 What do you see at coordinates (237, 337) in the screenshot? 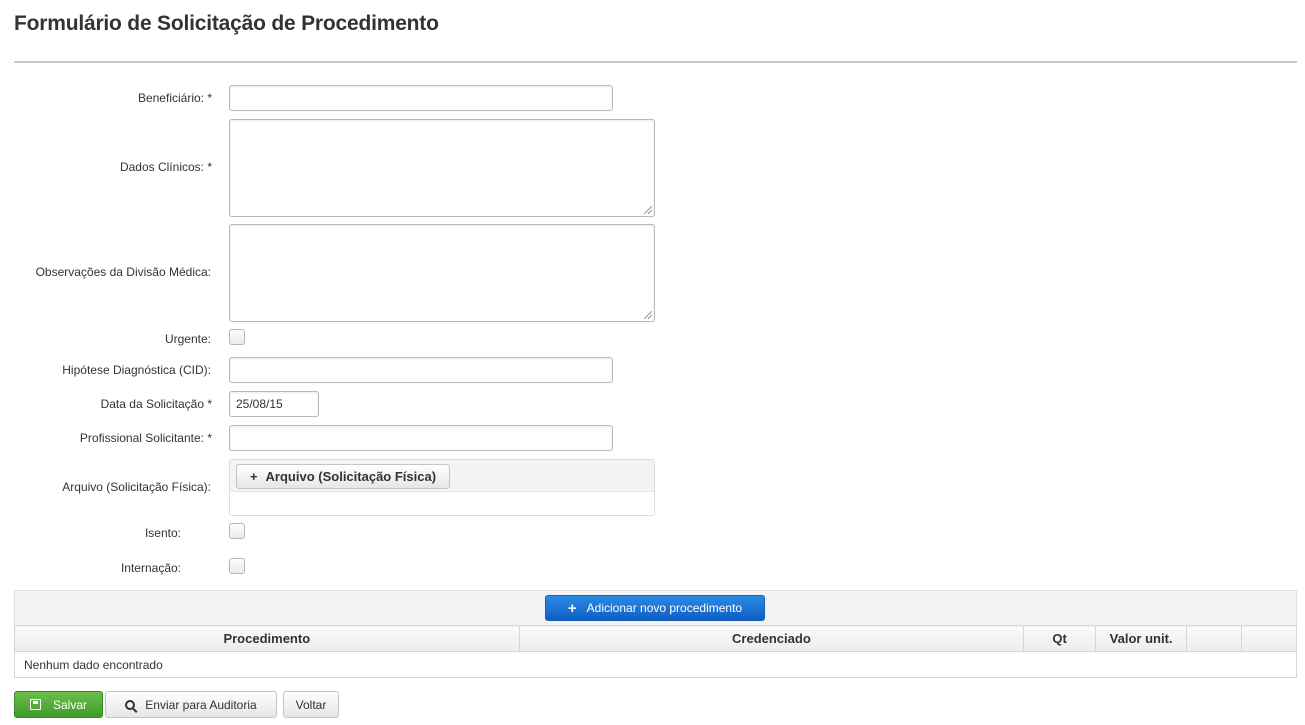
I see `urgente-checkbox` at bounding box center [237, 337].